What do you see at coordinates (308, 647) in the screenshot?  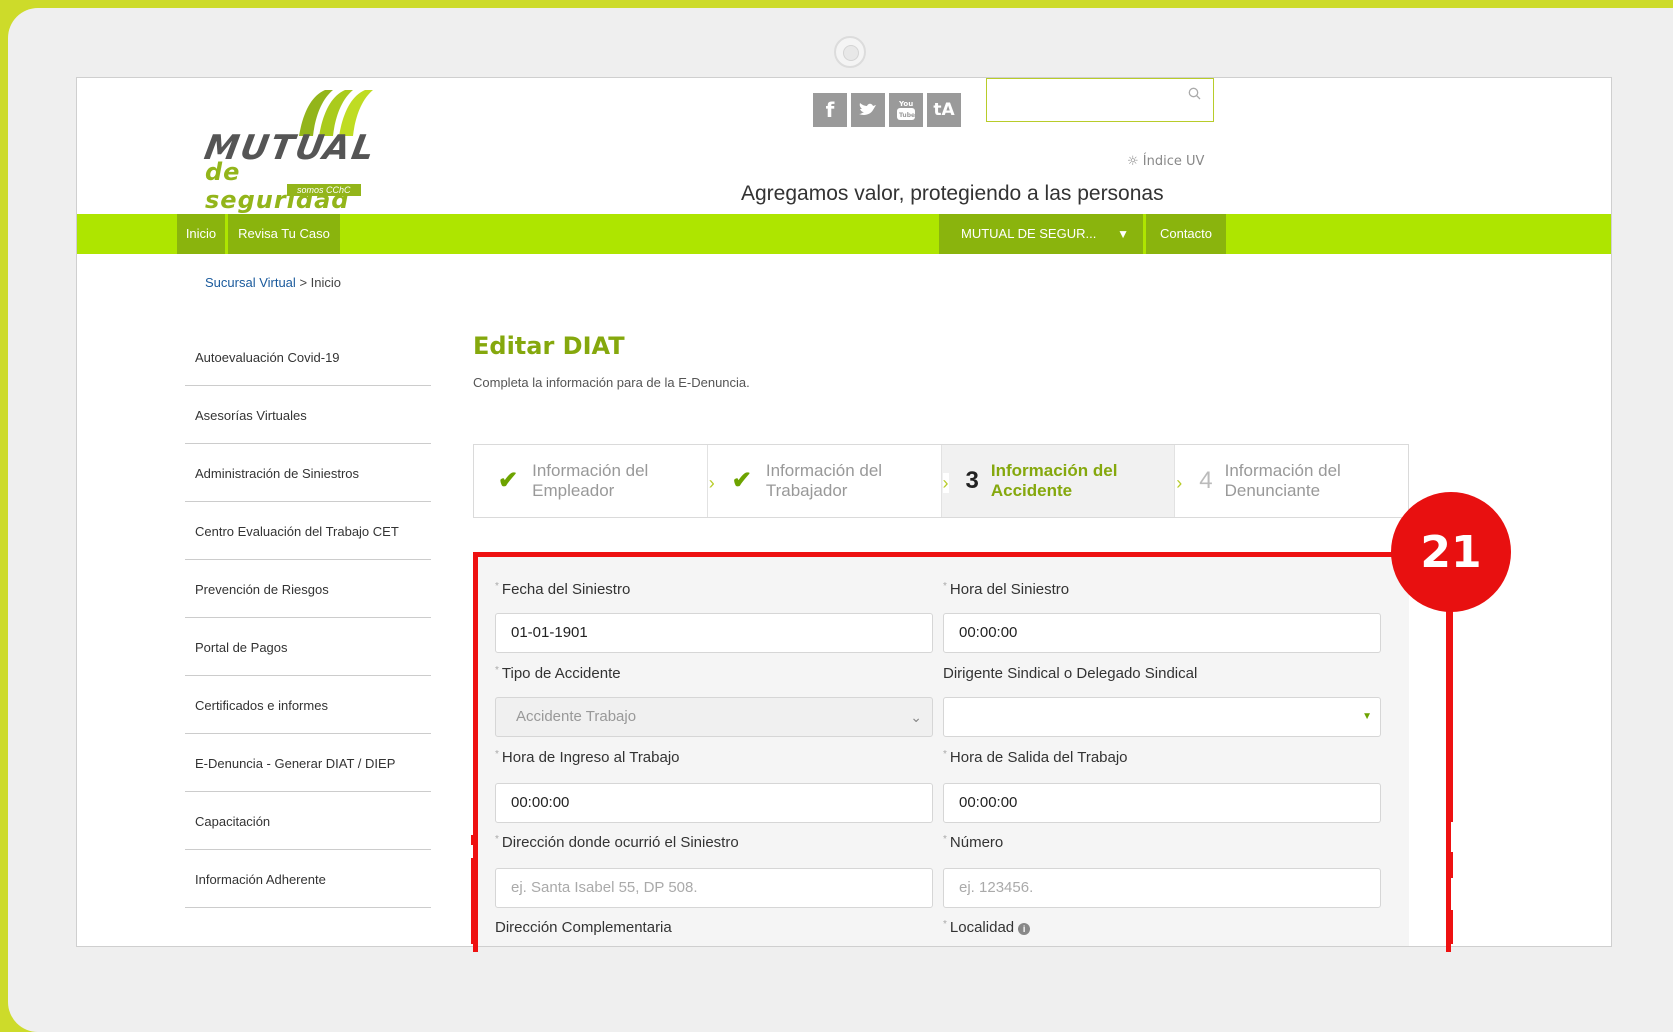 I see `sidebar-item-pagos: Portal de Pagos` at bounding box center [308, 647].